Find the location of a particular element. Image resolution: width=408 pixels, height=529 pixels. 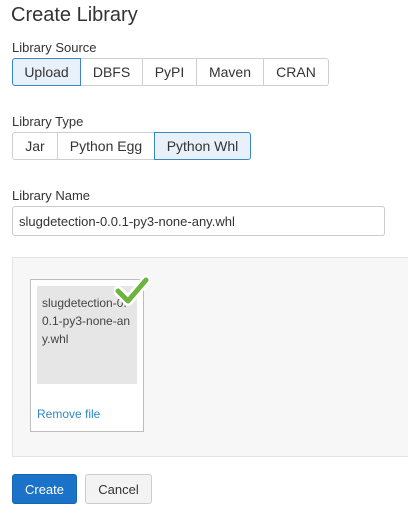

library-type-label: Library Type is located at coordinates (48, 121).